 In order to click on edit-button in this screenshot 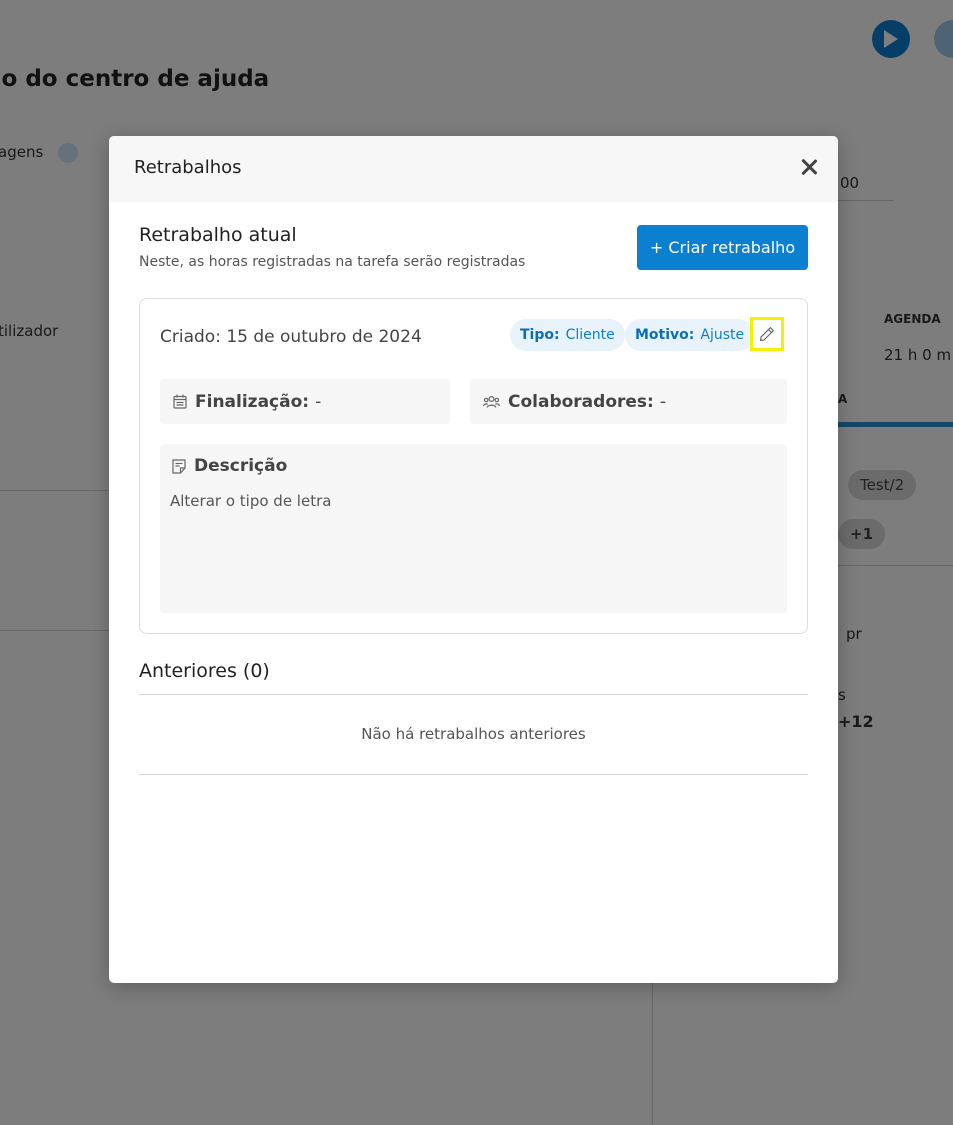, I will do `click(767, 334)`.